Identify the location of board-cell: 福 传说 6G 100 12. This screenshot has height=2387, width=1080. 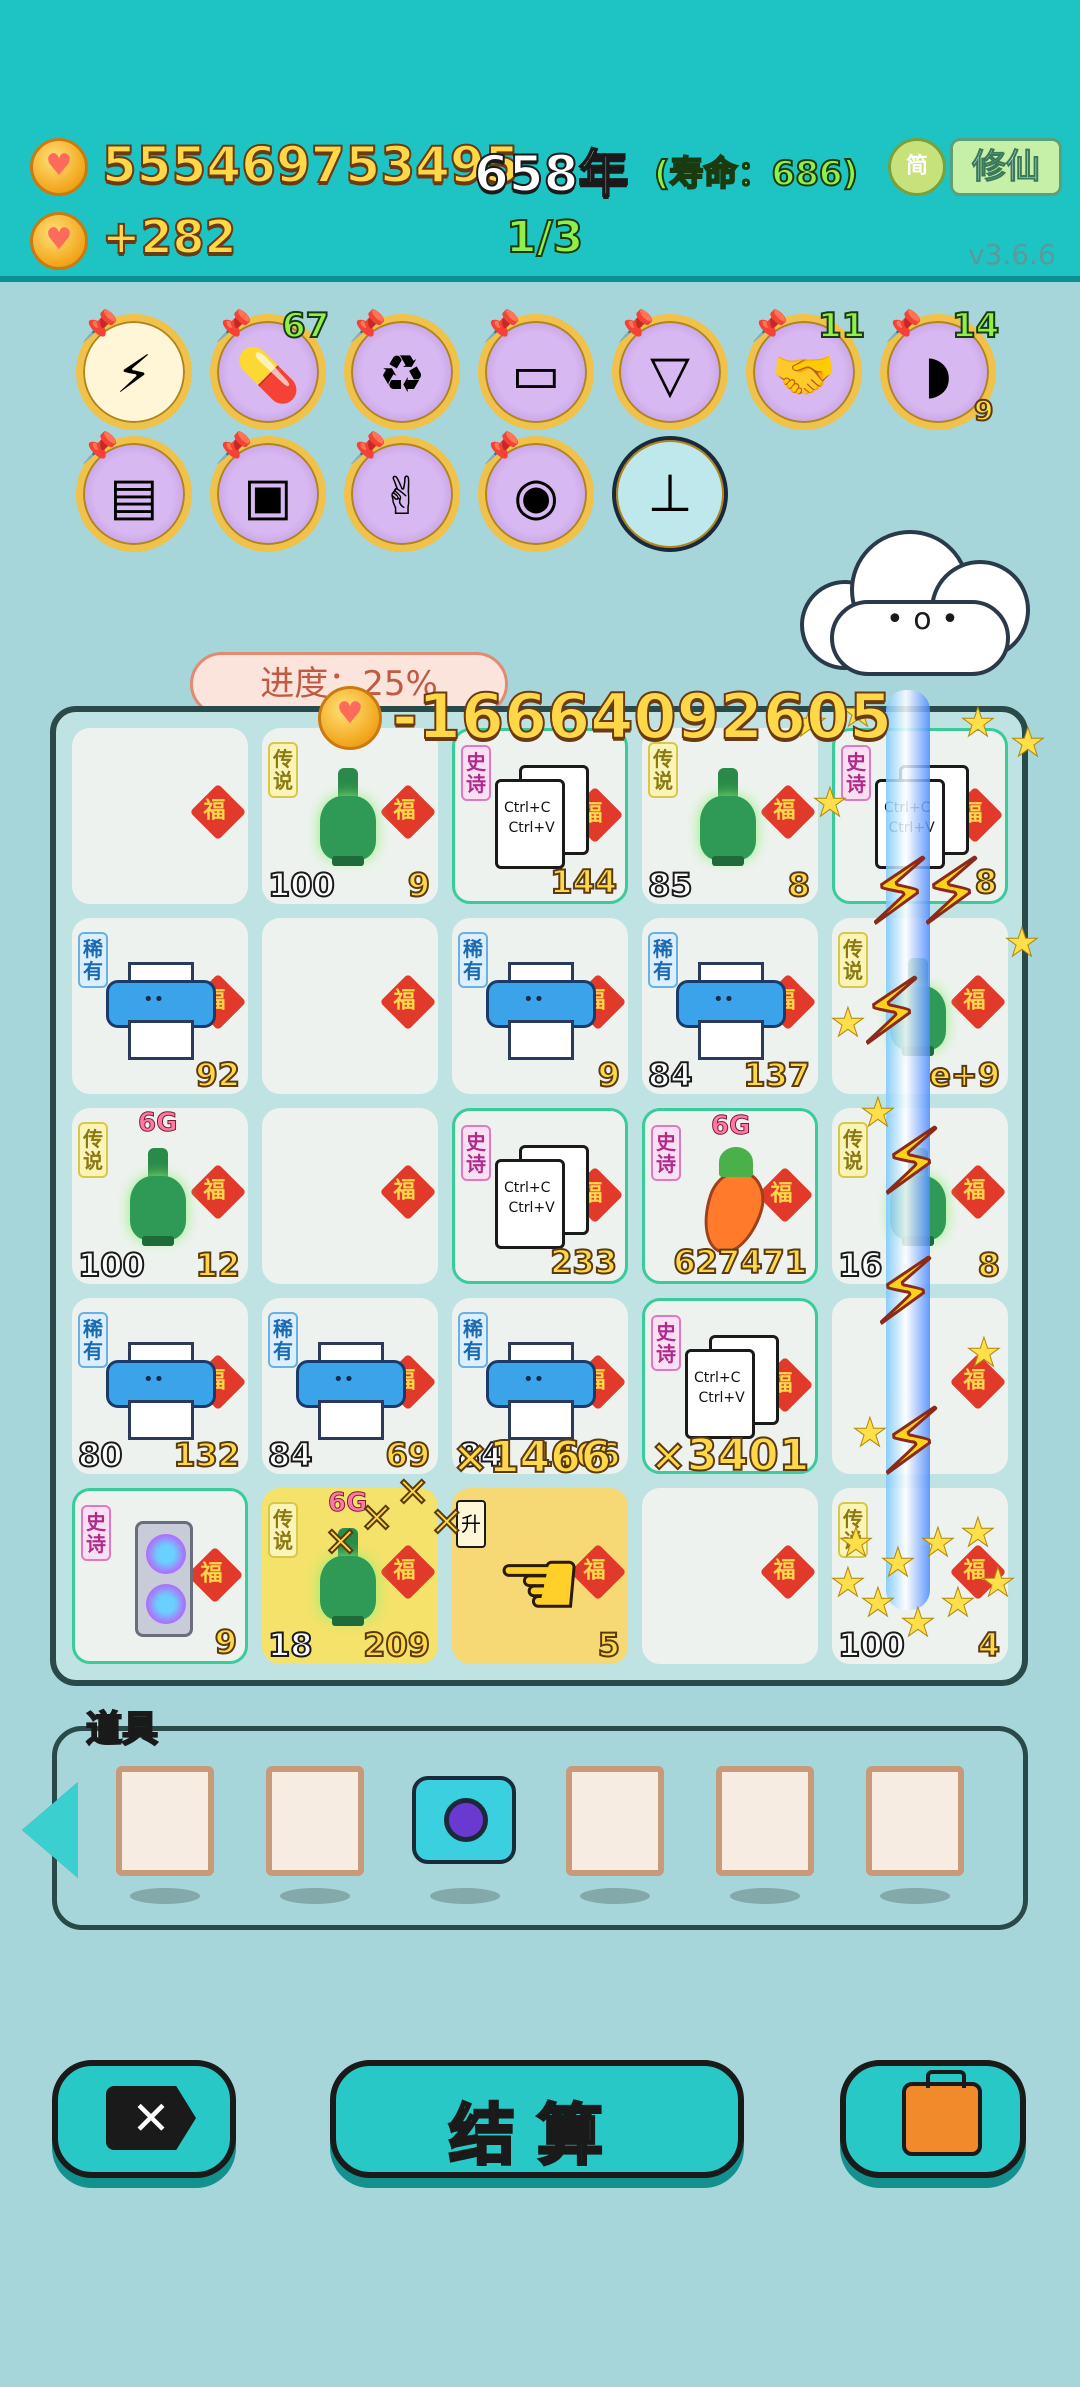
(160, 1196).